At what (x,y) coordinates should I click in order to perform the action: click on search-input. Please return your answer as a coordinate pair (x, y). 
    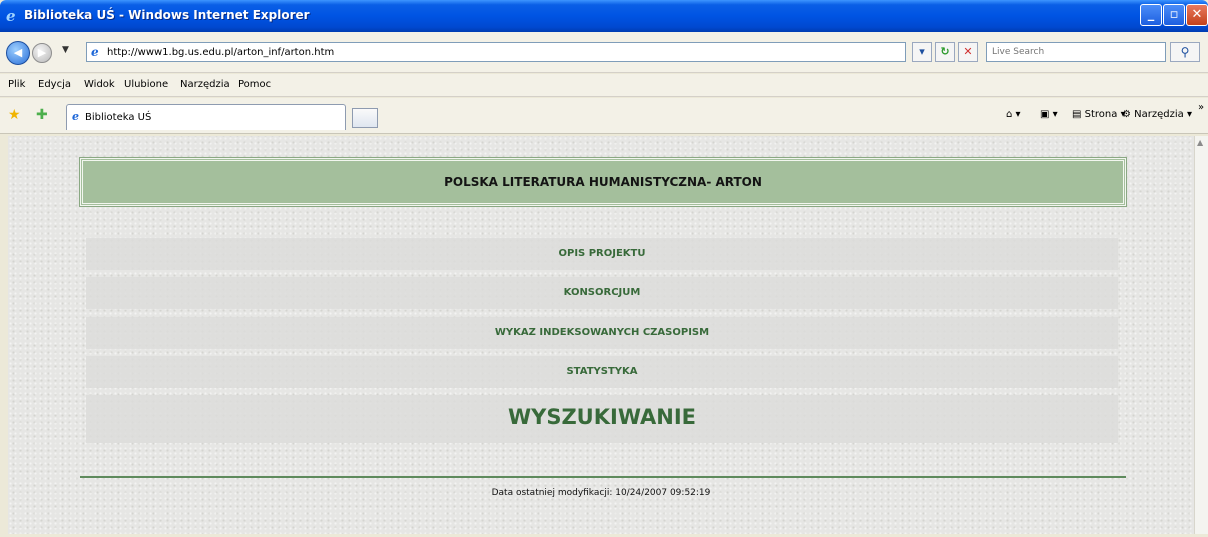
    Looking at the image, I should click on (1077, 52).